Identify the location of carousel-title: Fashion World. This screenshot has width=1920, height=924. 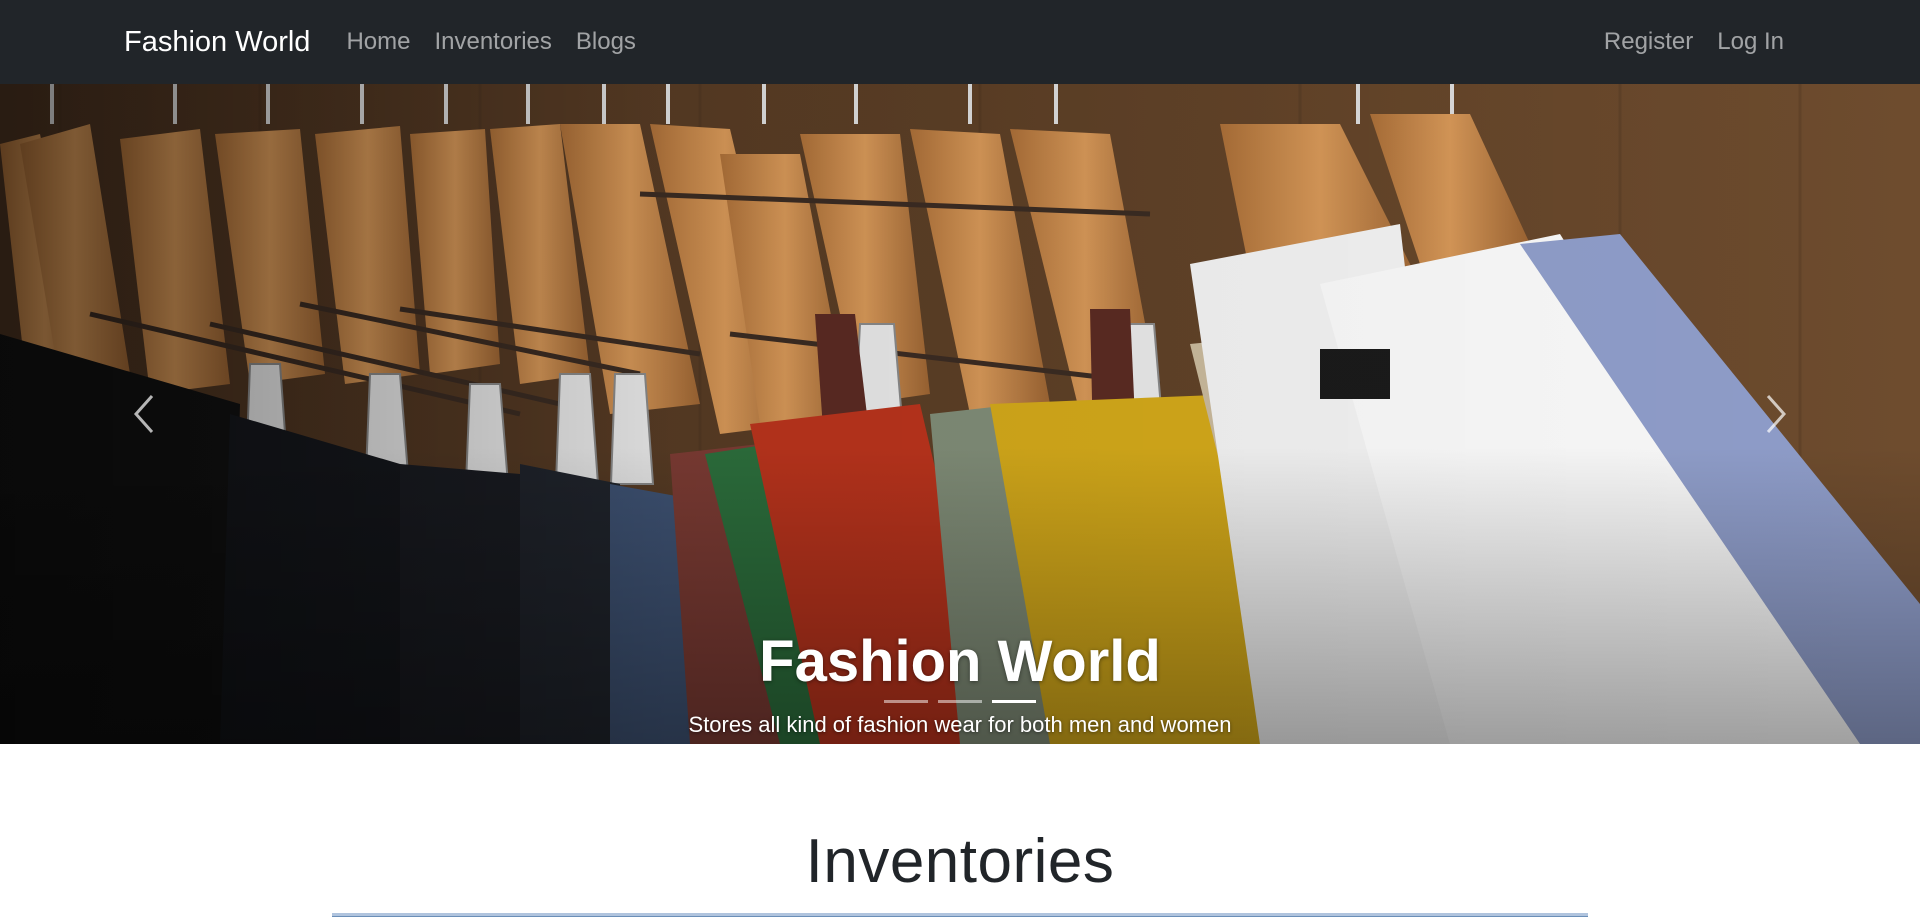
(960, 661).